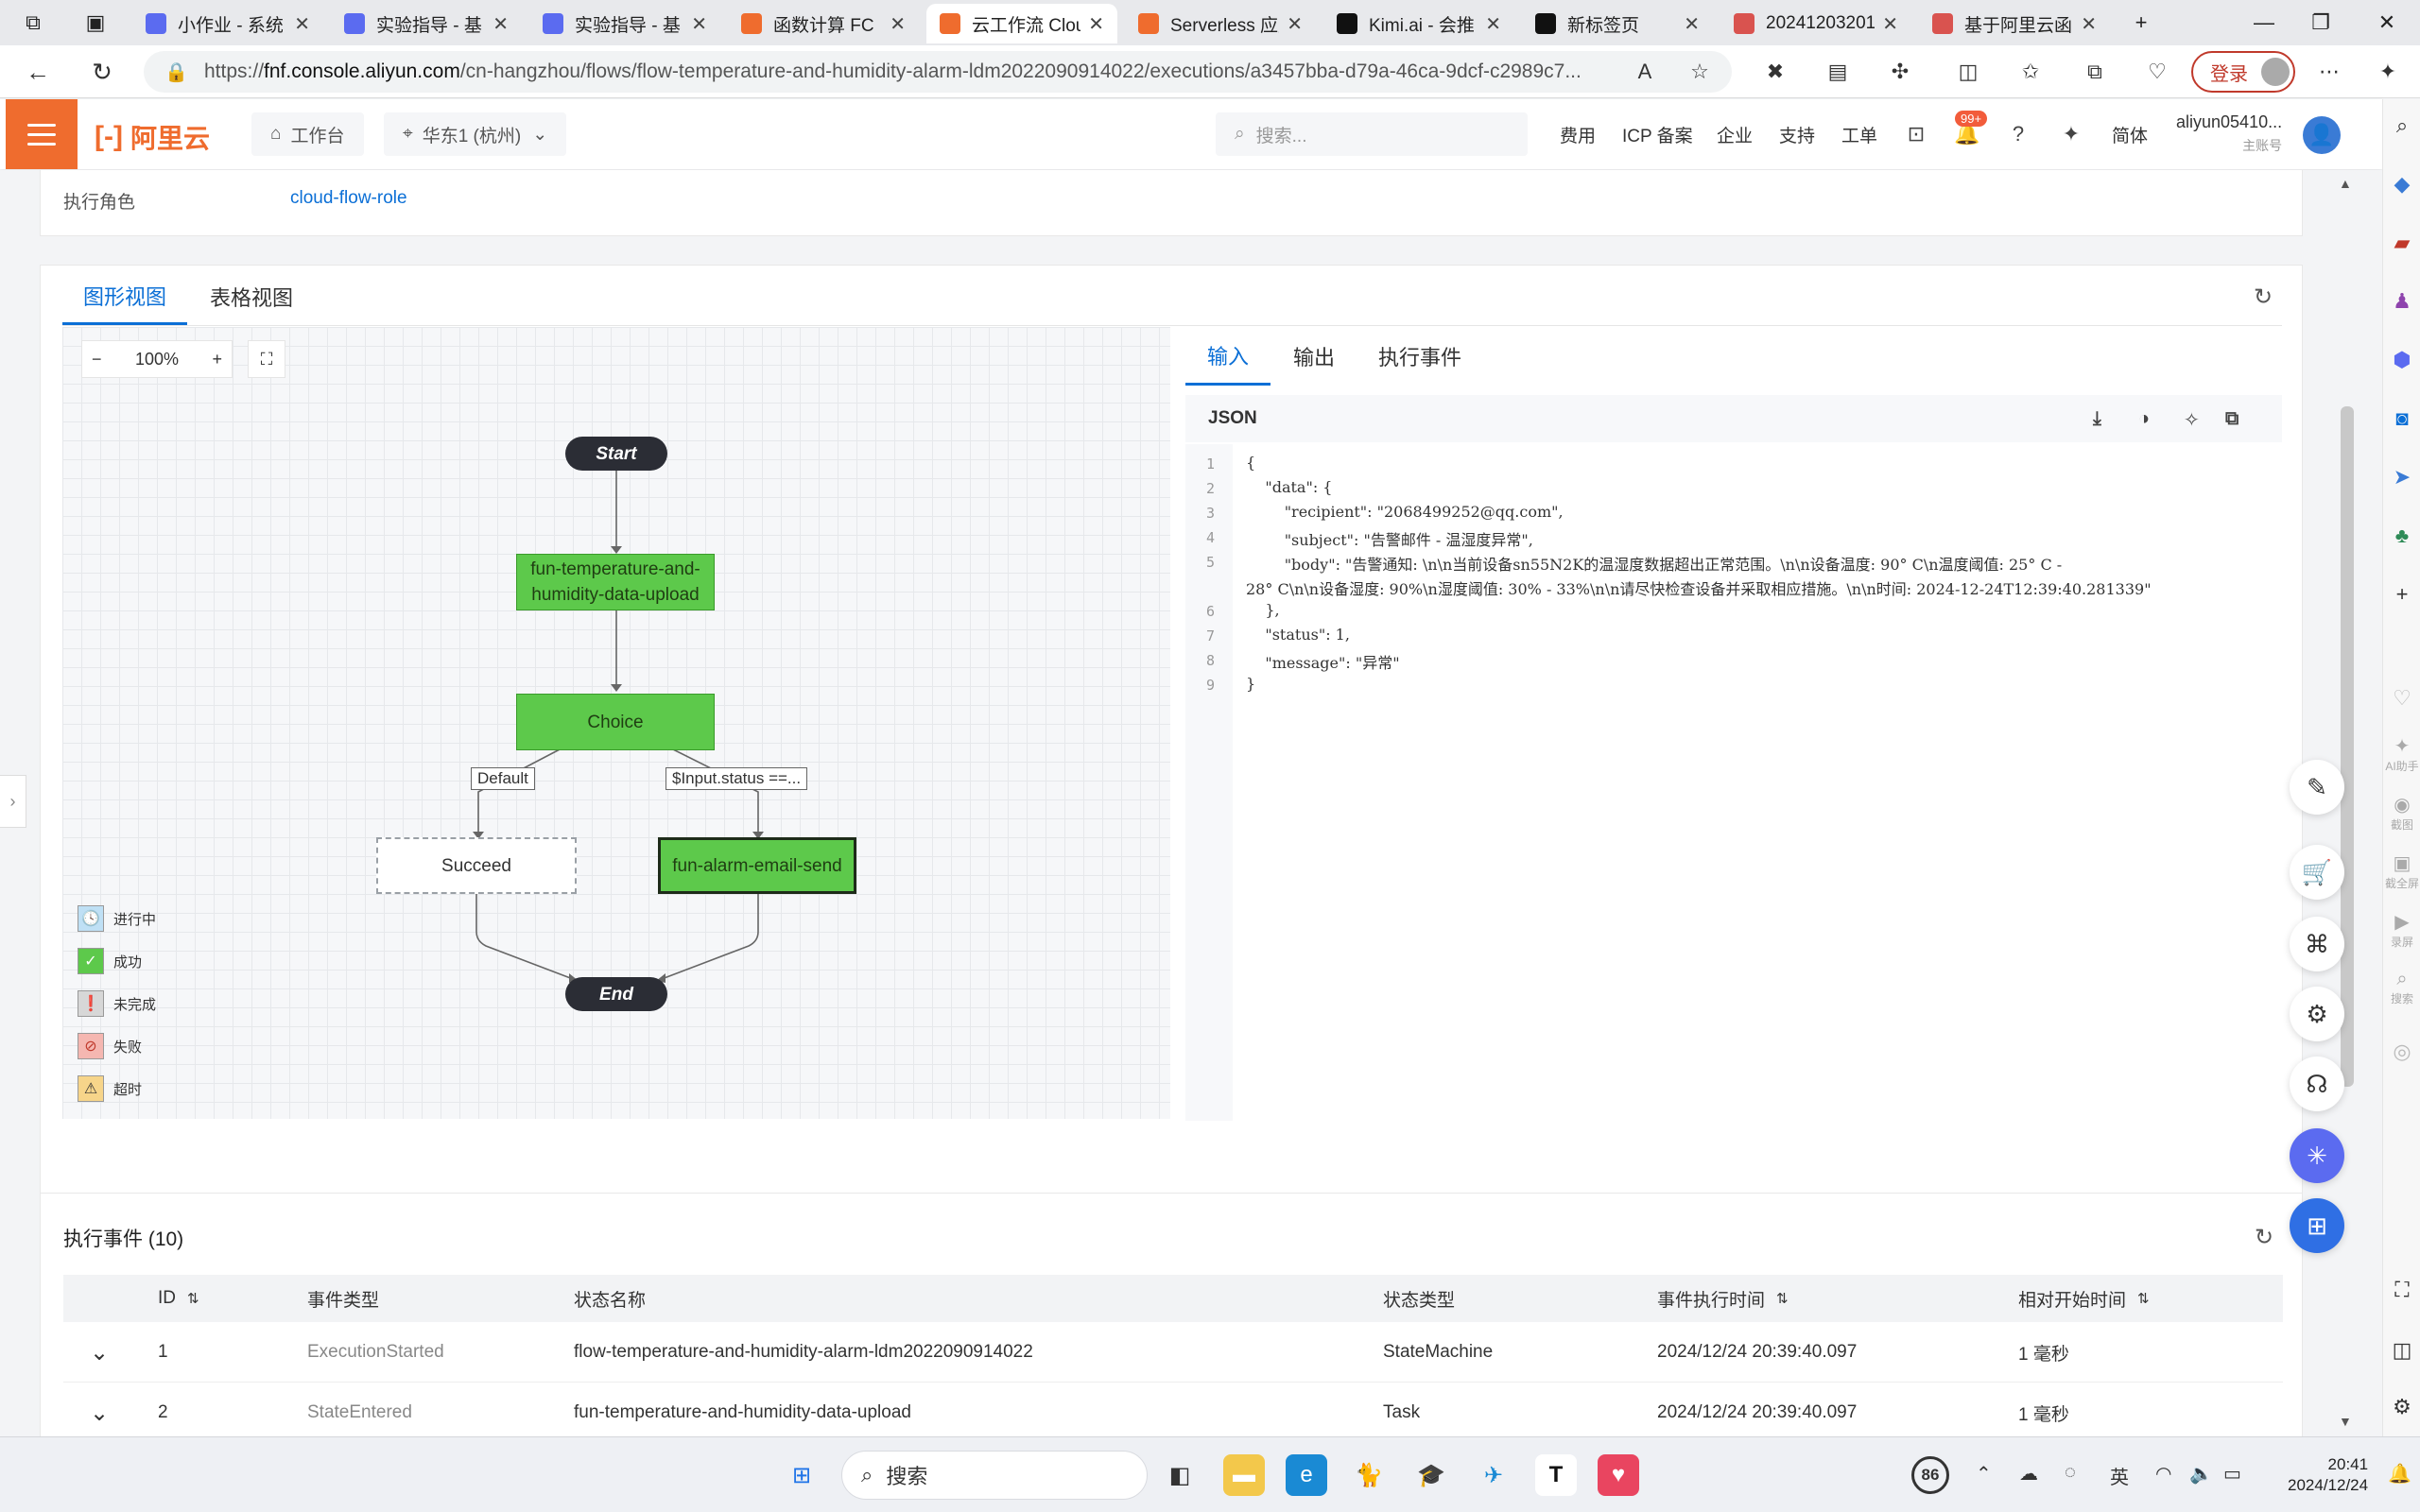  What do you see at coordinates (1418, 23) in the screenshot?
I see `browser-tab: Kimi.ai - 会推 ✕` at bounding box center [1418, 23].